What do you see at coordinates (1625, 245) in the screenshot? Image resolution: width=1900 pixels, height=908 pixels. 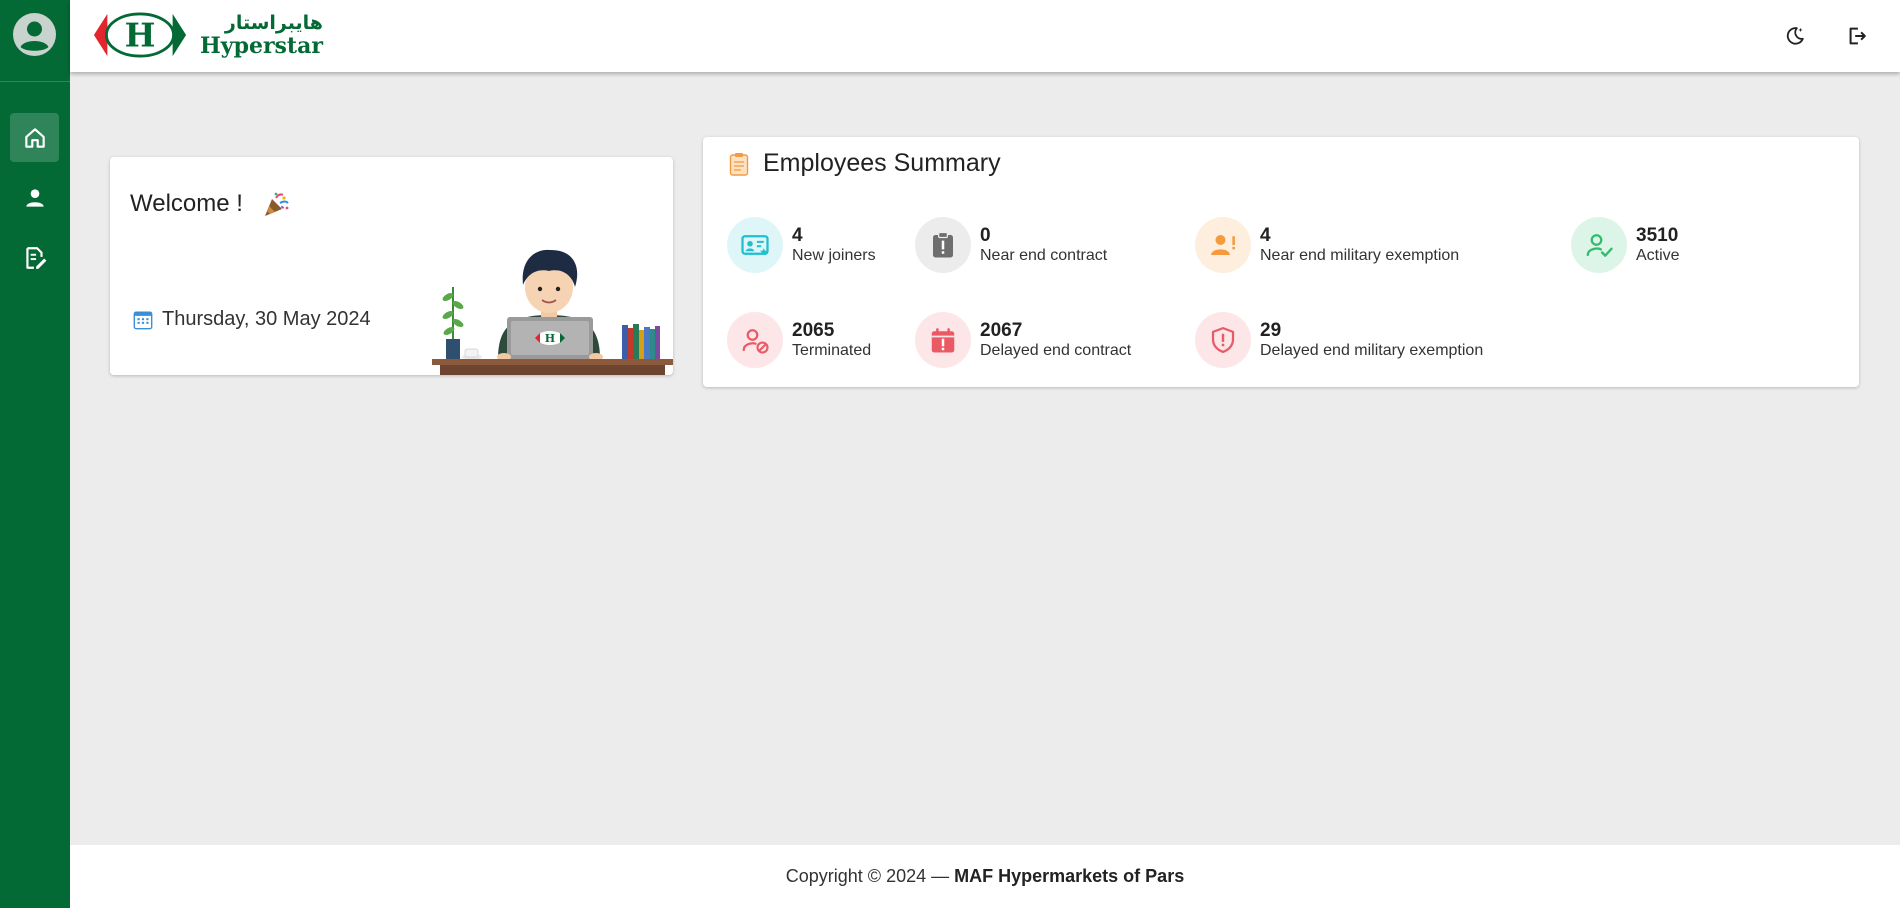 I see `stat-active: 3510 Active` at bounding box center [1625, 245].